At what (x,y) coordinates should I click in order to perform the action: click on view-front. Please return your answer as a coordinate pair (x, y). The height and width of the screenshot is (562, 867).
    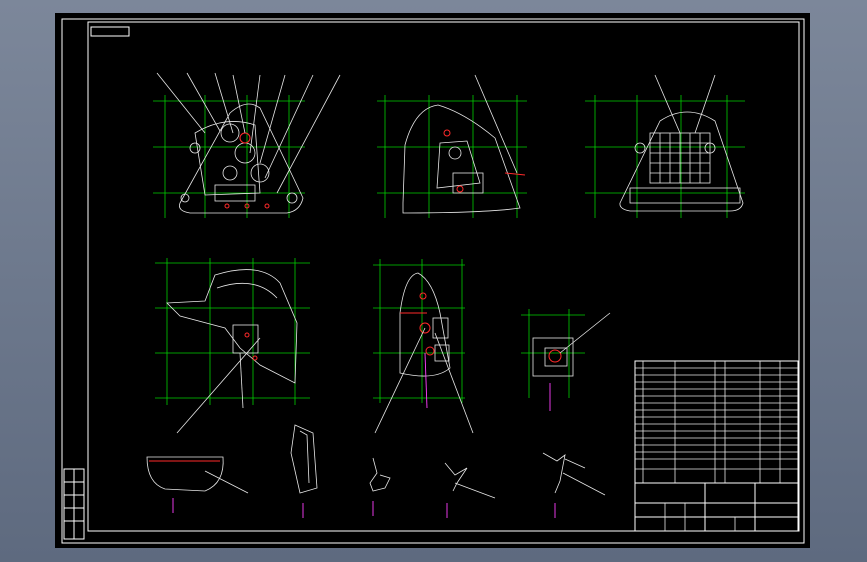
    Looking at the image, I should click on (247, 145).